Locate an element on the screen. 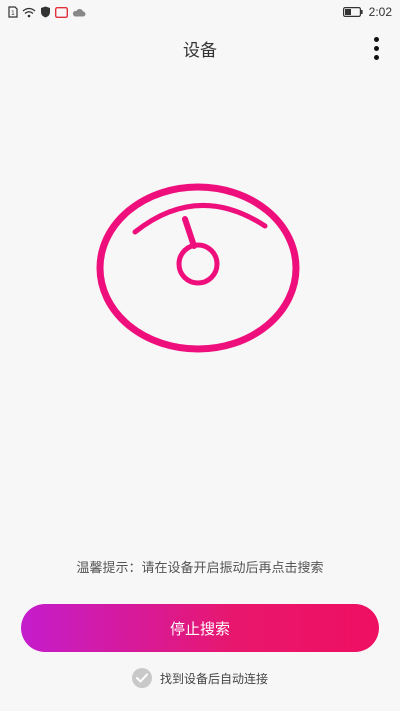 This screenshot has width=400, height=711. battery-icon is located at coordinates (352, 12).